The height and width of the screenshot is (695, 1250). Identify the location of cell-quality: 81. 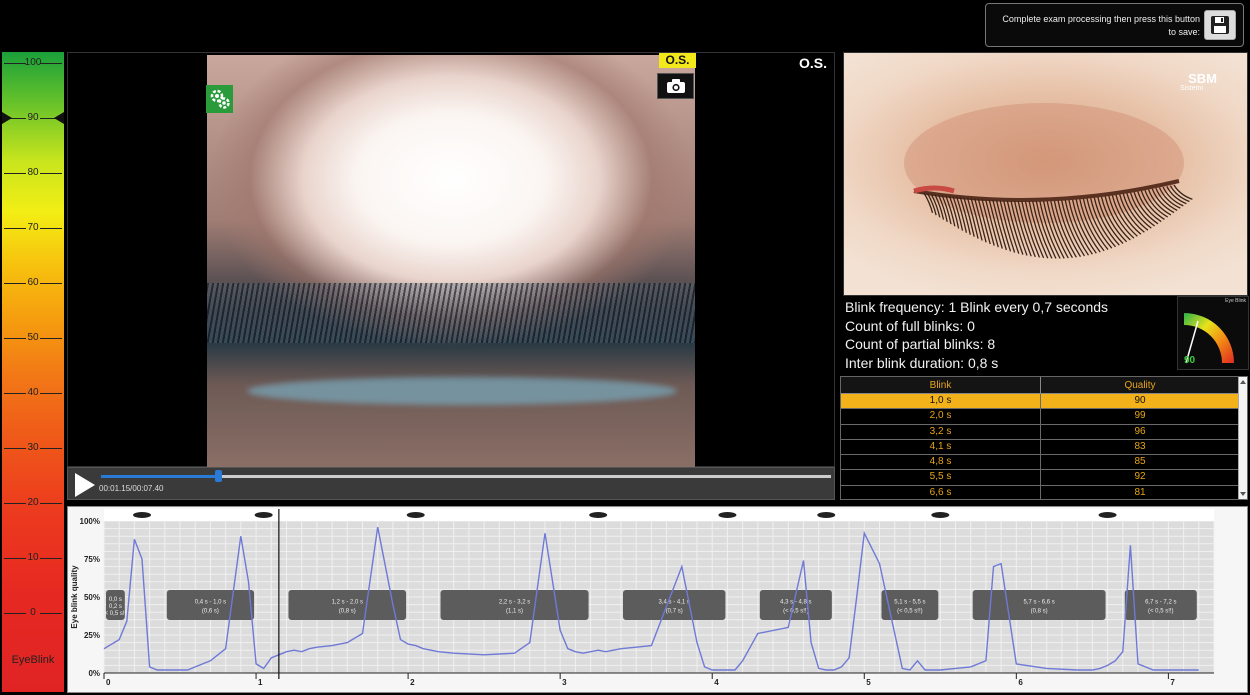
(1139, 492).